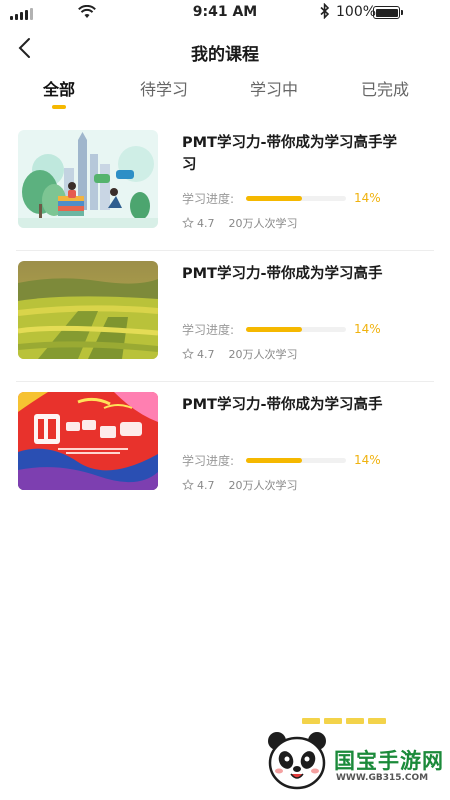  What do you see at coordinates (289, 154) in the screenshot?
I see `course-title: PMT学习力-带你成为学习高手学习` at bounding box center [289, 154].